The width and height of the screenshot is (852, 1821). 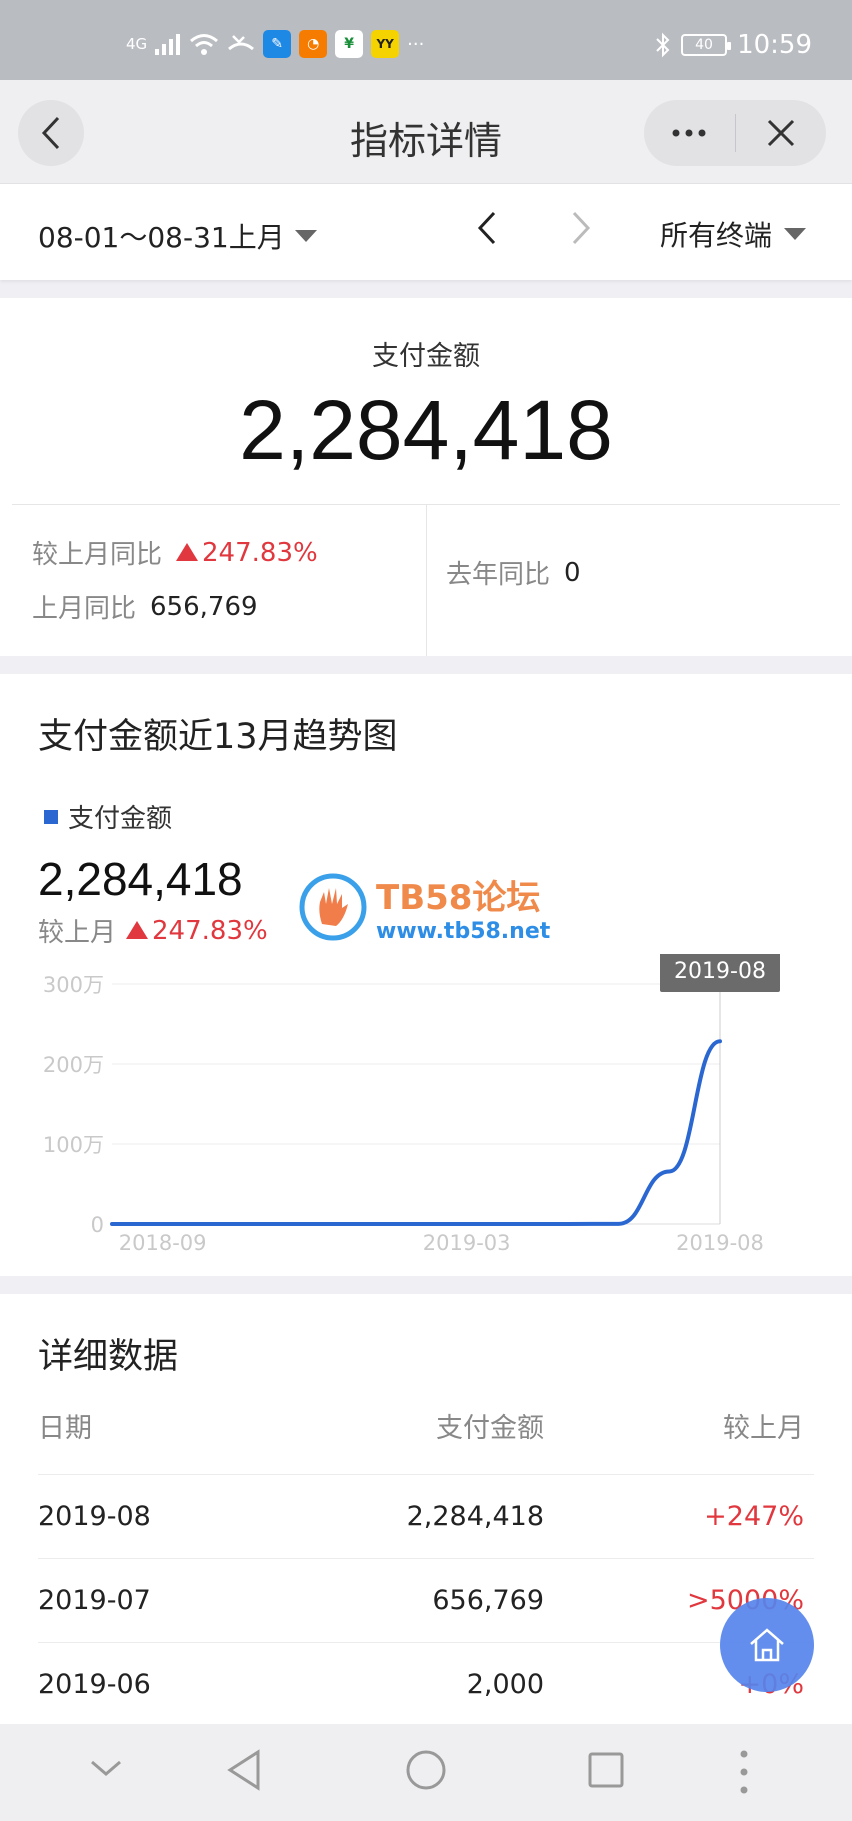 What do you see at coordinates (488, 1600) in the screenshot?
I see `row-amount: 656,769` at bounding box center [488, 1600].